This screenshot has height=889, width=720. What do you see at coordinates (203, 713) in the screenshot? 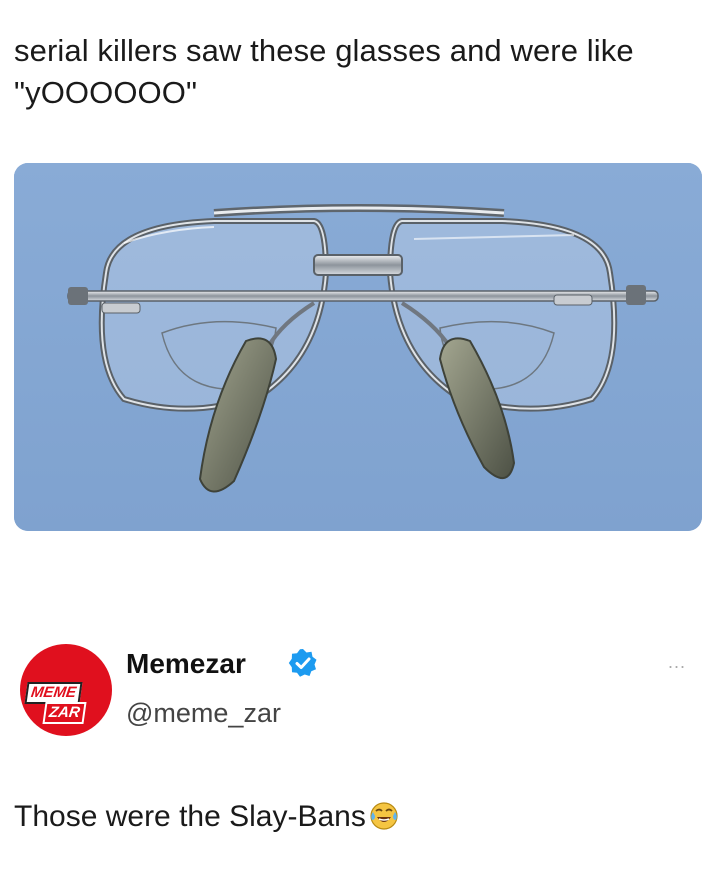
I see `author-handle: @meme_zar` at bounding box center [203, 713].